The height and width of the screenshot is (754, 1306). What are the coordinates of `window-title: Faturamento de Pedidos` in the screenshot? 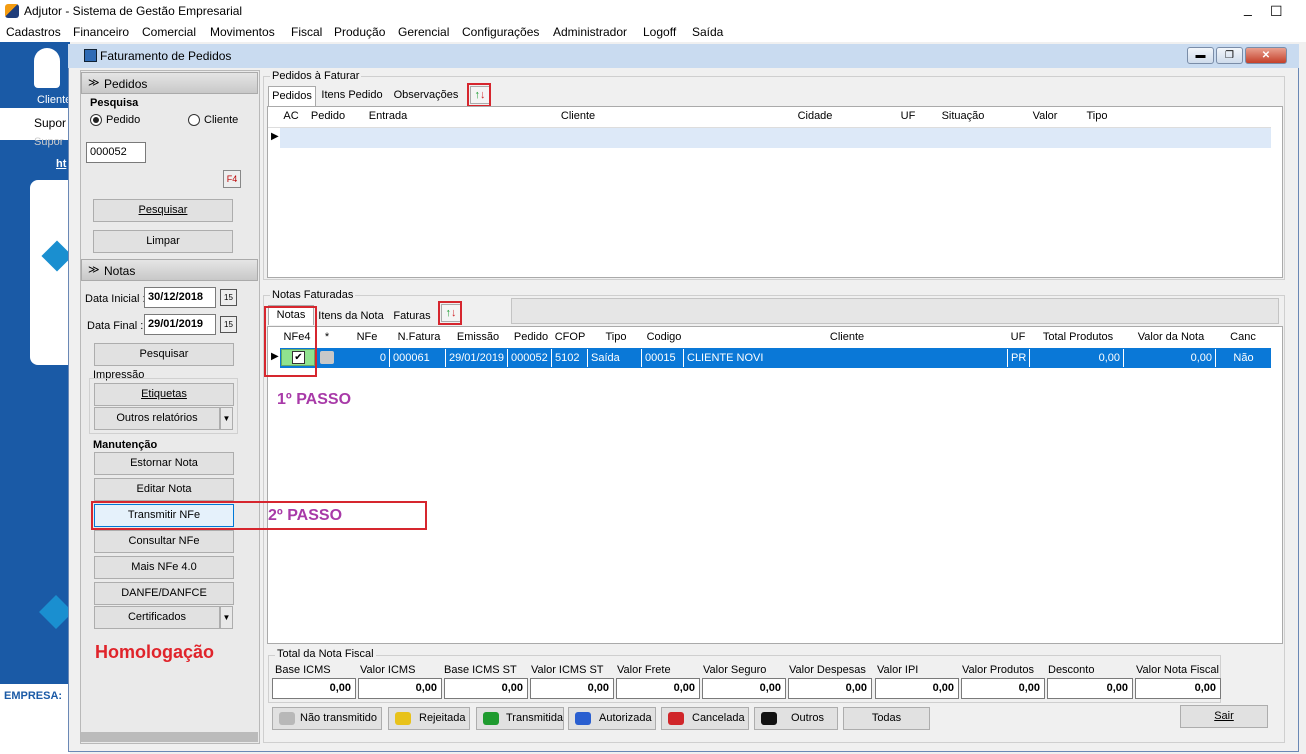 It's located at (166, 56).